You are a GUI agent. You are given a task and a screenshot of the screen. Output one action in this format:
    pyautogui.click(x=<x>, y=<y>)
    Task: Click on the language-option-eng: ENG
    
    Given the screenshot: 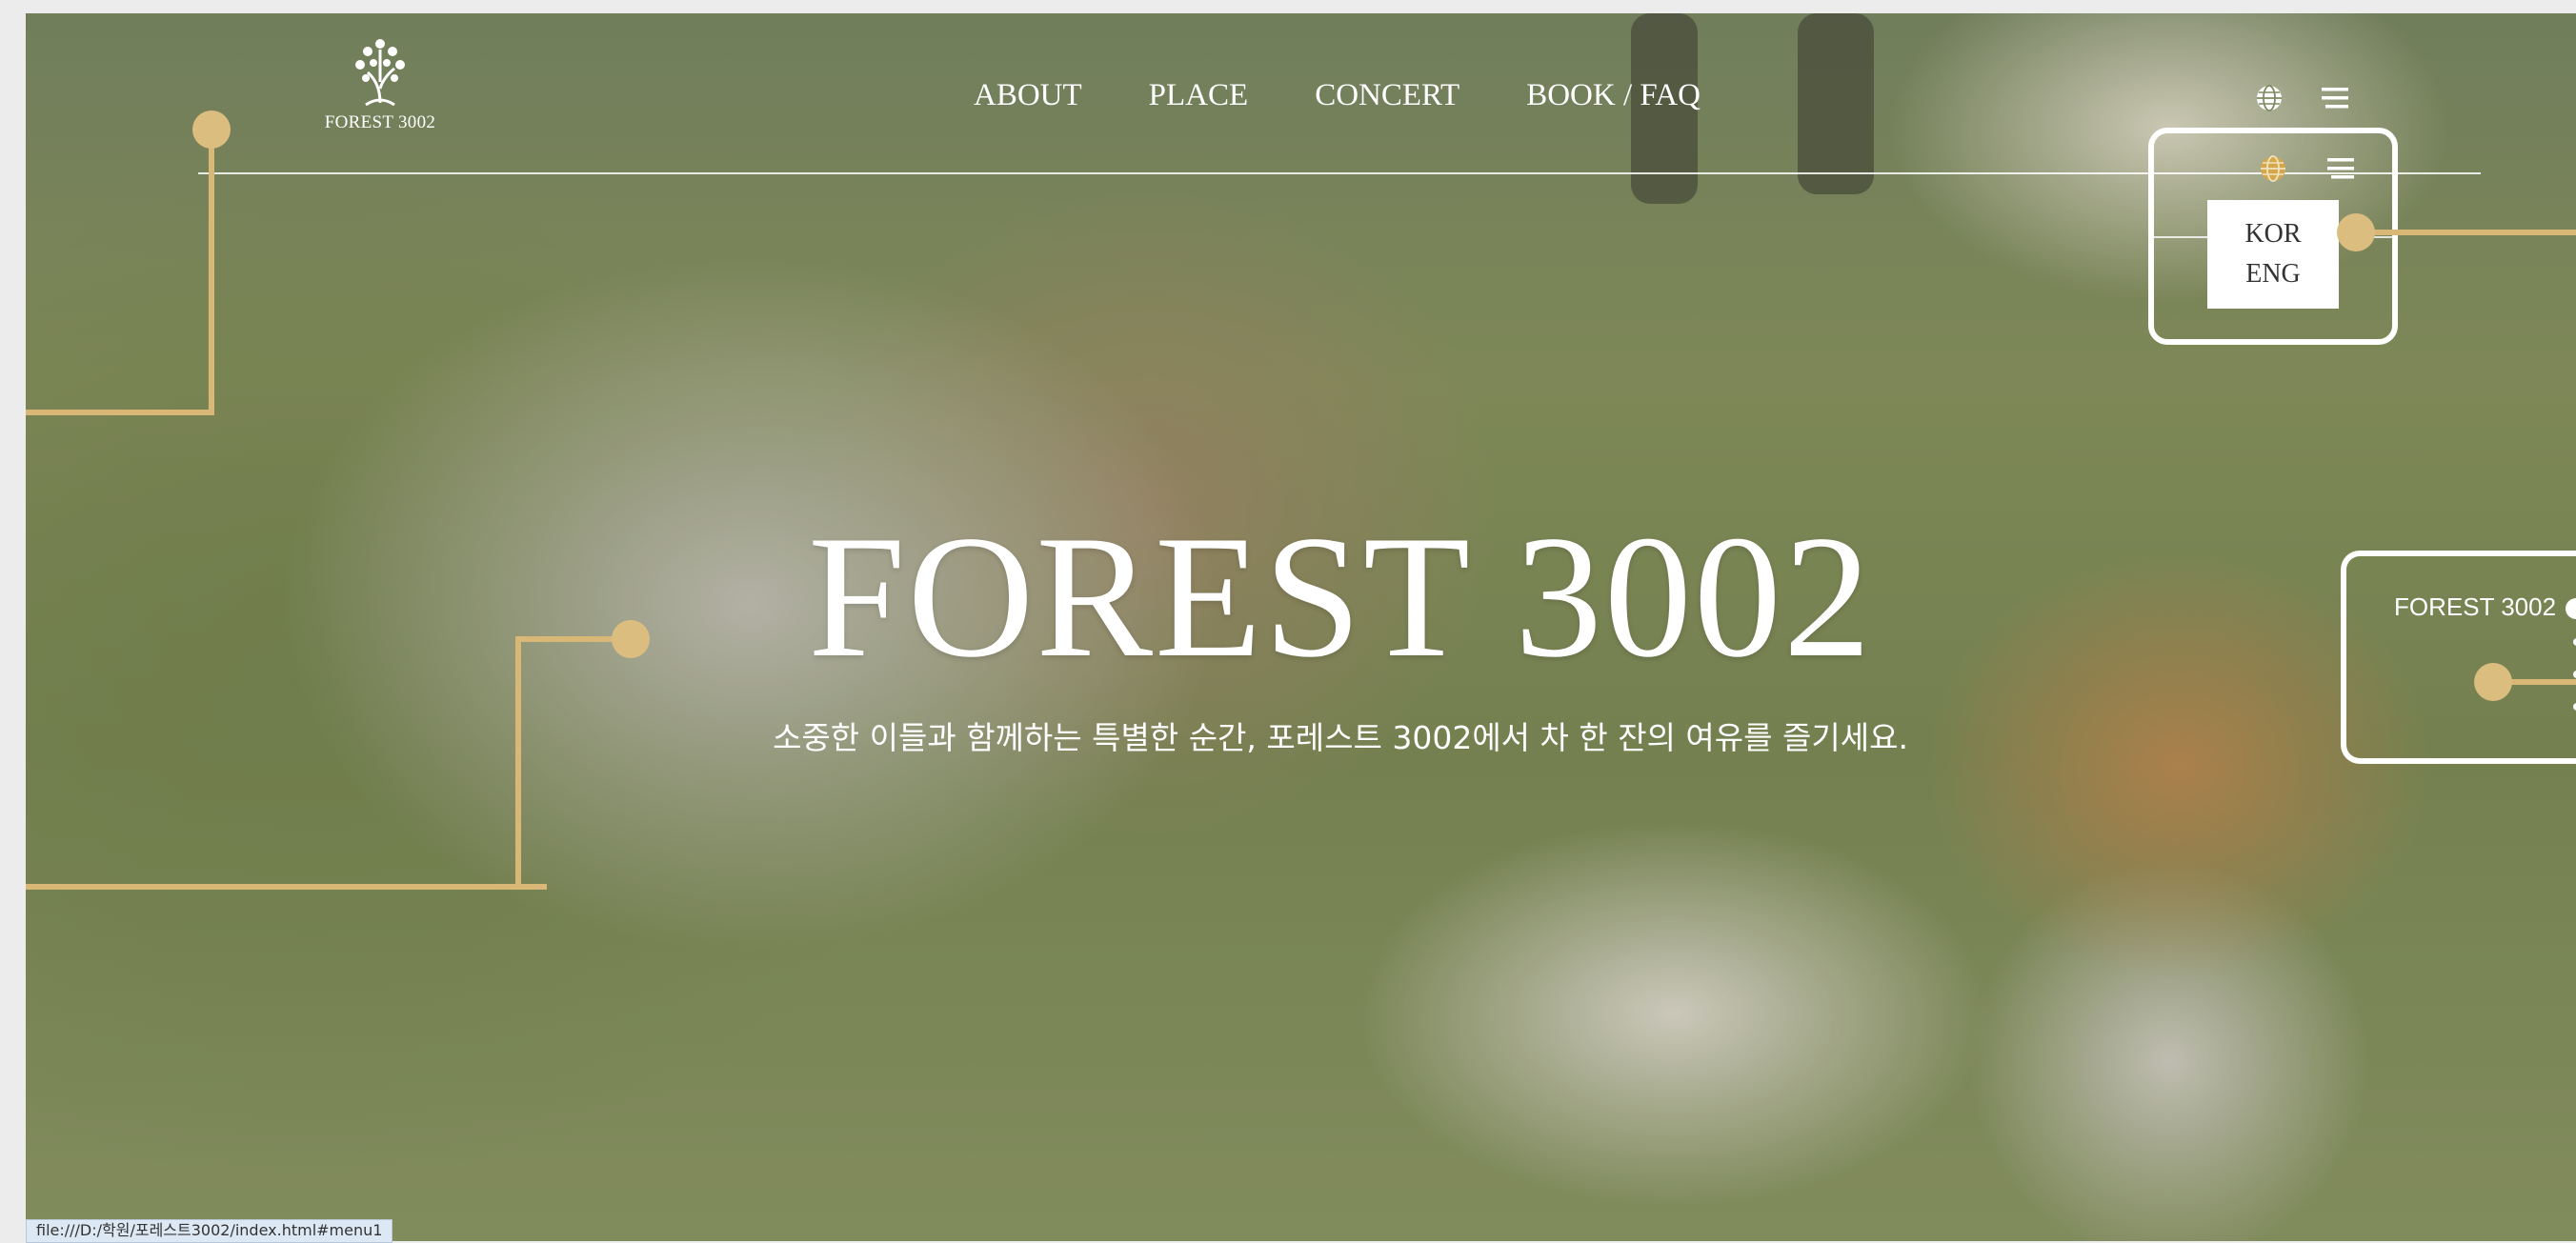 What is the action you would take?
    pyautogui.click(x=2273, y=274)
    